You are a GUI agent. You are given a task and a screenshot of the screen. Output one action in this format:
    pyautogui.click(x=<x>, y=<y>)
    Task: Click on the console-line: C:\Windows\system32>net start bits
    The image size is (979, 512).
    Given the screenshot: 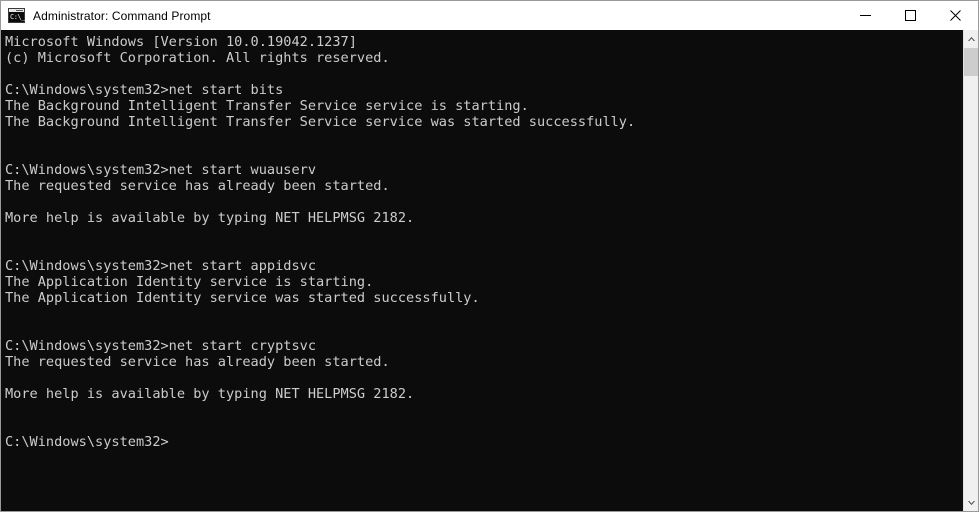 What is the action you would take?
    pyautogui.click(x=144, y=90)
    